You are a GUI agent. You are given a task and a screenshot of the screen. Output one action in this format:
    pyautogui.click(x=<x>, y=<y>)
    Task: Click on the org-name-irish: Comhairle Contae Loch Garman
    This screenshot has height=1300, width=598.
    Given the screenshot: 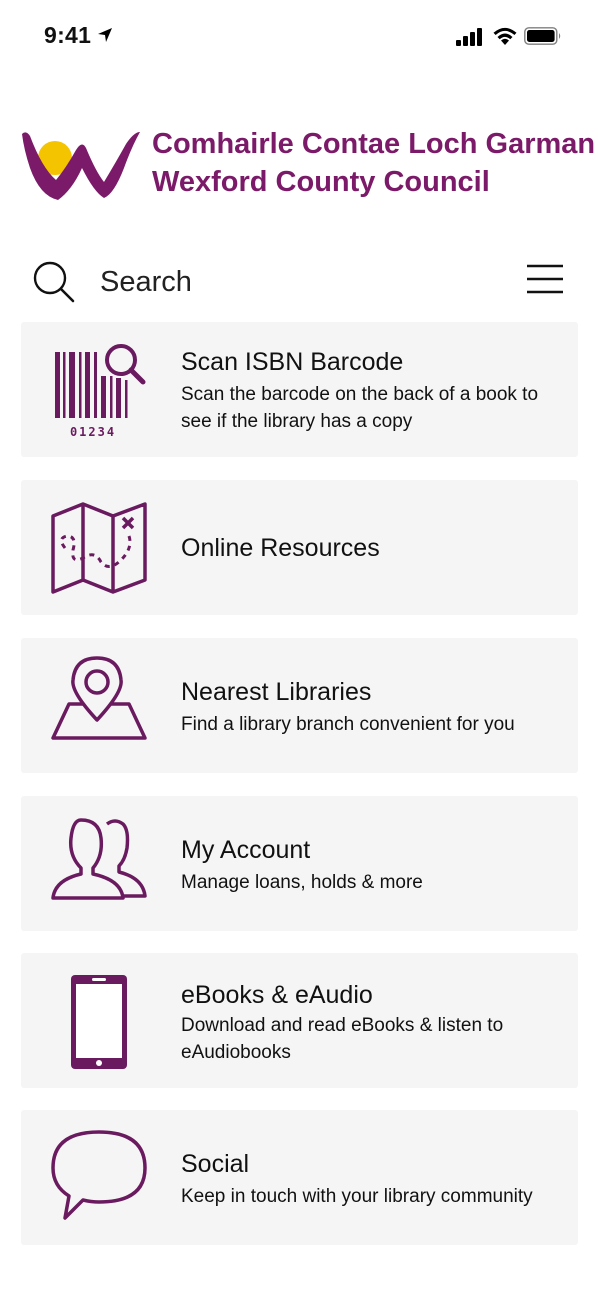 What is the action you would take?
    pyautogui.click(x=374, y=144)
    